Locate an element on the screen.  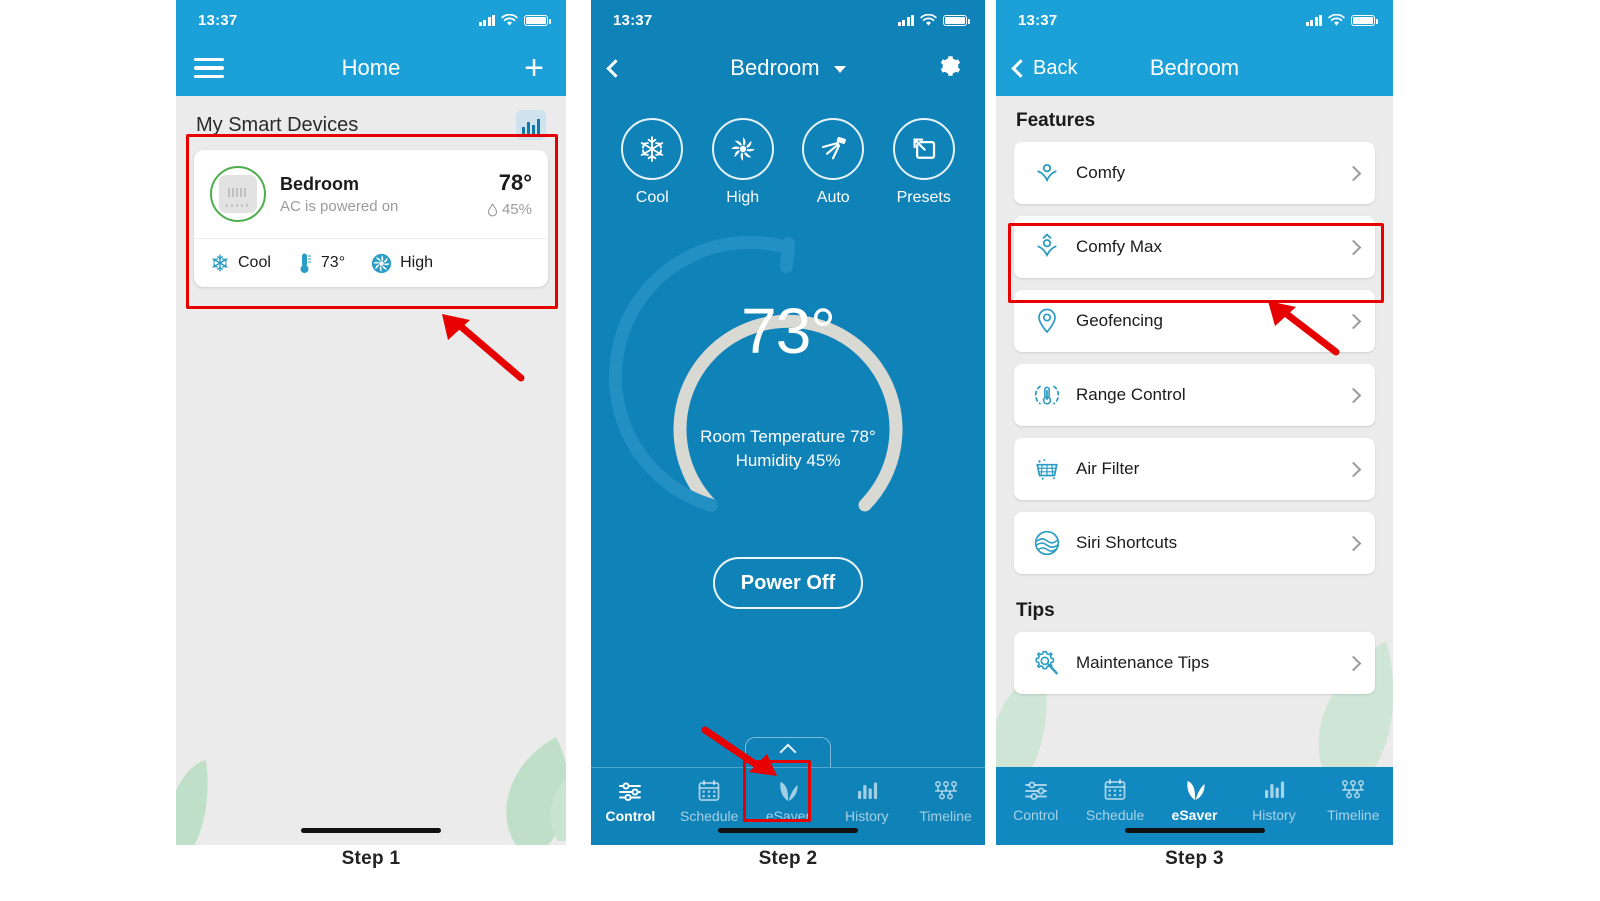
section-title-tips: Tips is located at coordinates (1035, 610).